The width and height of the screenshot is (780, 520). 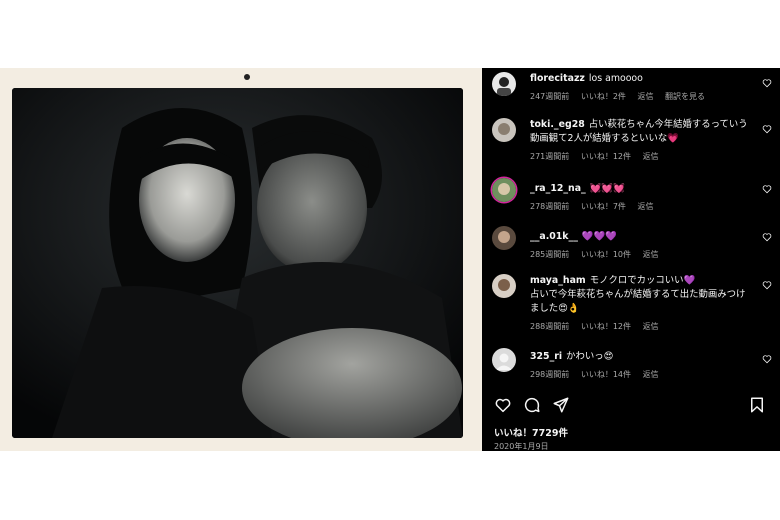 What do you see at coordinates (531, 432) in the screenshot?
I see `like-count: いいね！7729件` at bounding box center [531, 432].